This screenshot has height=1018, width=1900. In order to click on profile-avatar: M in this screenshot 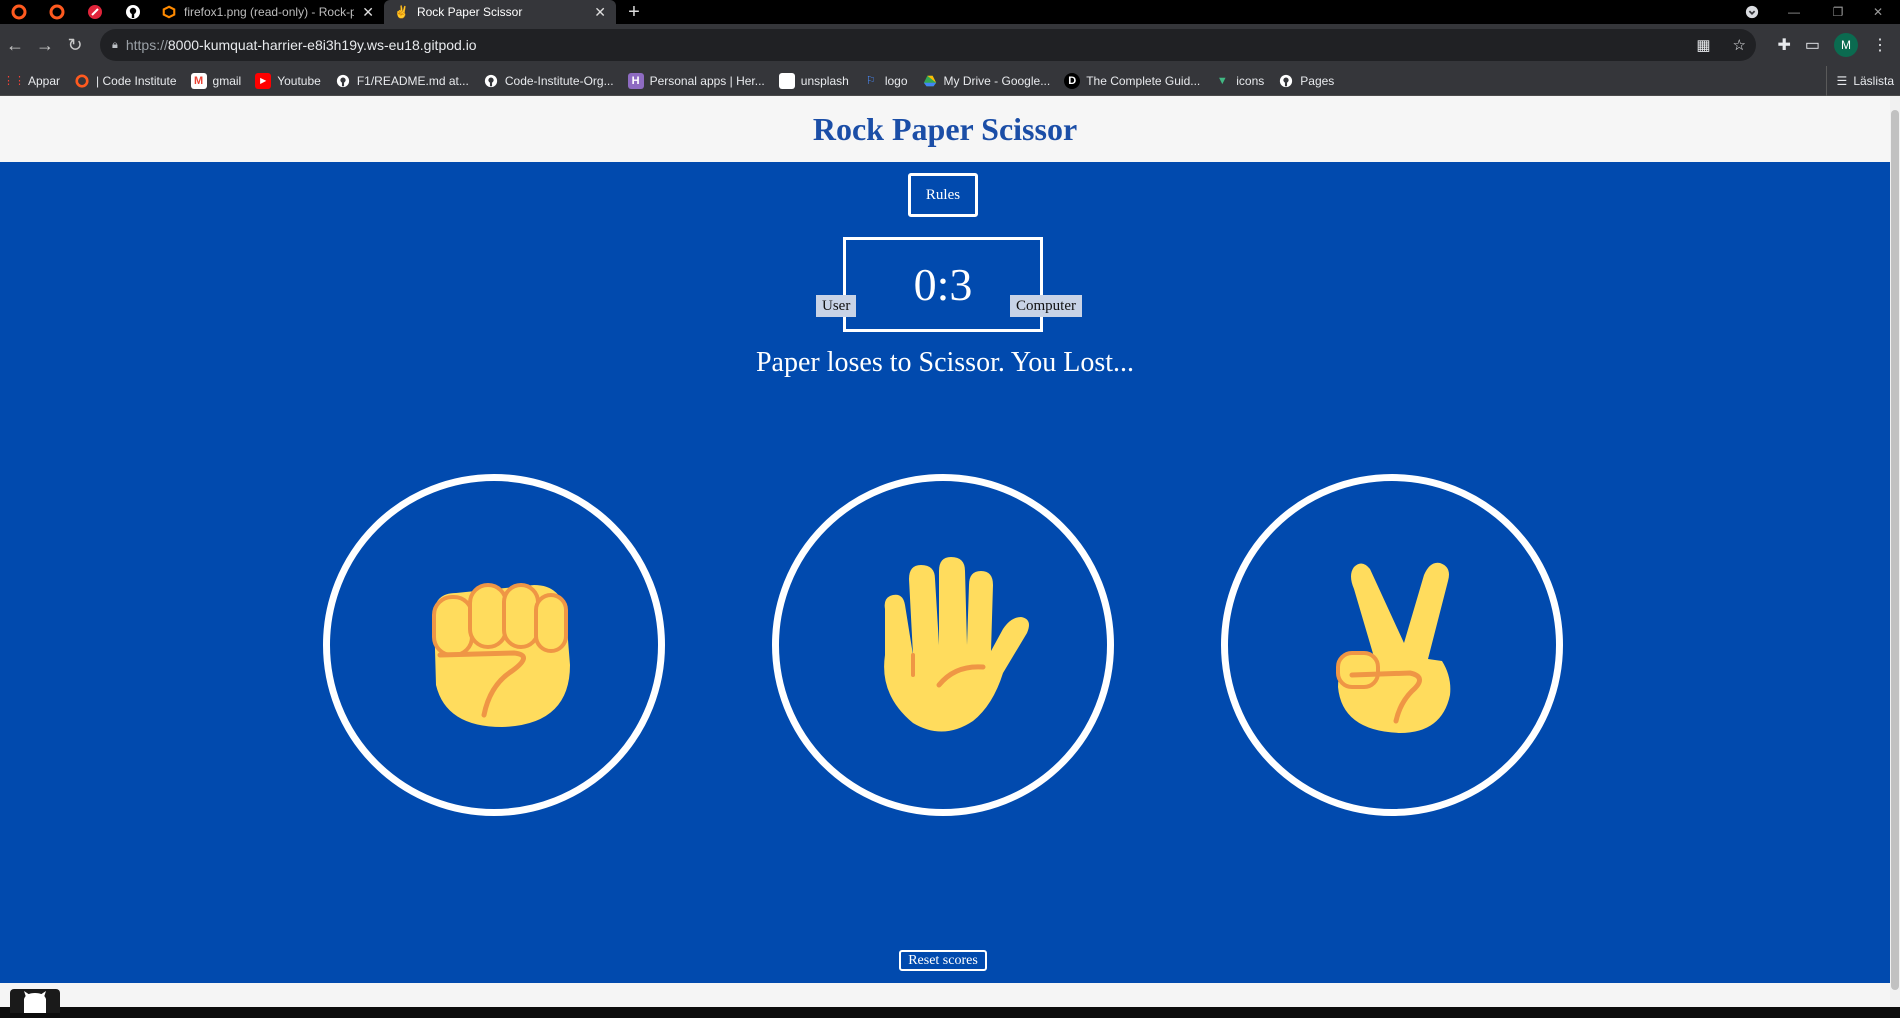, I will do `click(1846, 45)`.